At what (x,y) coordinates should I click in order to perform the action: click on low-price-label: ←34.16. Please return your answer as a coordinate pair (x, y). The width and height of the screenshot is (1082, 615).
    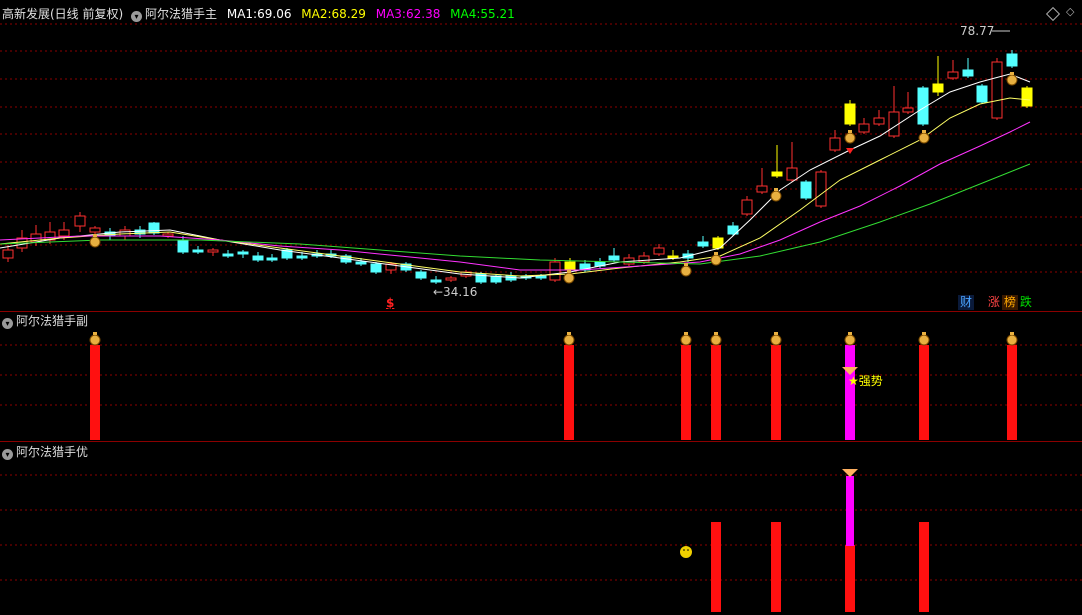
    Looking at the image, I should click on (455, 292).